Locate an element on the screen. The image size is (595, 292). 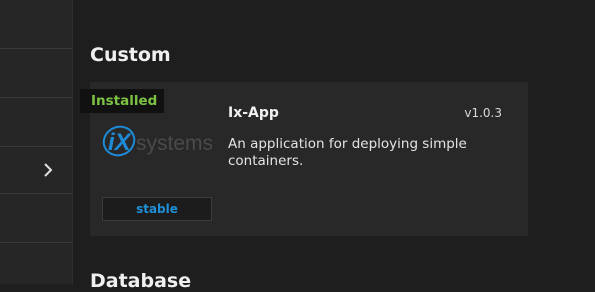
section-title-database: Database is located at coordinates (141, 281).